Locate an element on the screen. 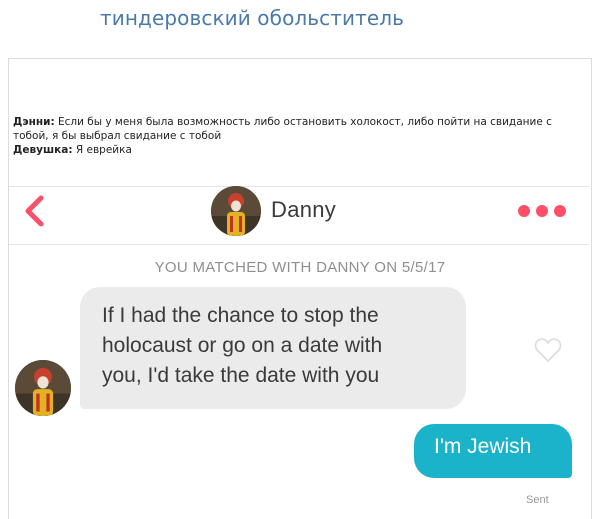  chat-divider is located at coordinates (299, 244).